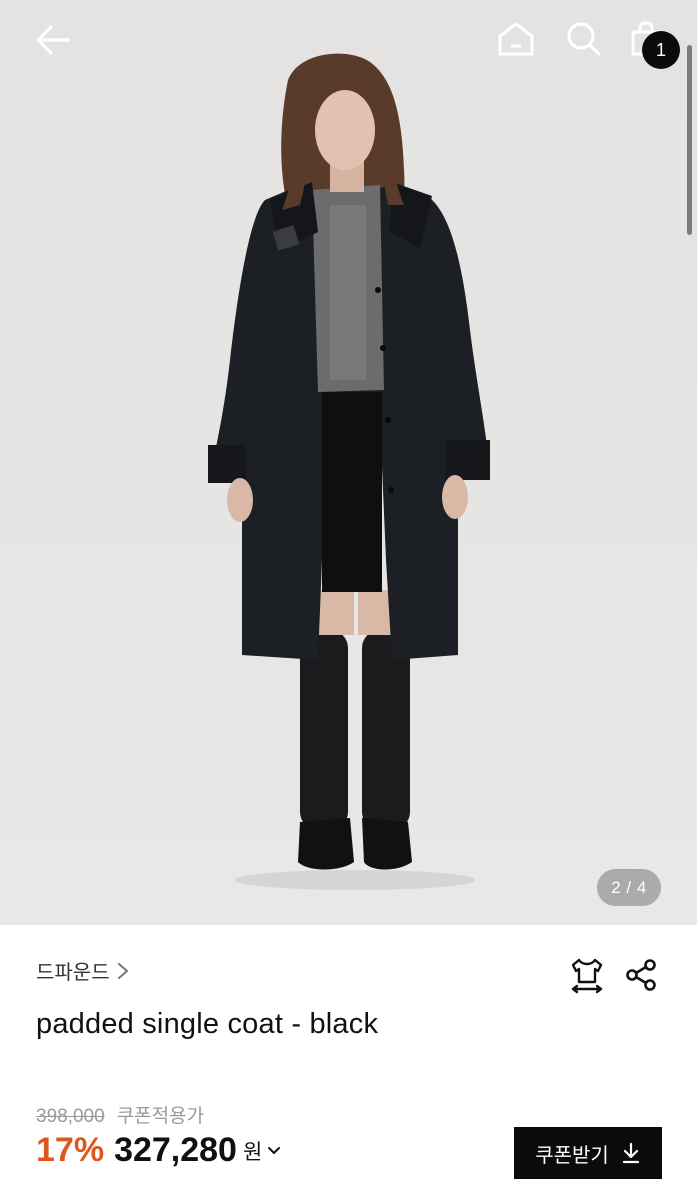  Describe the element at coordinates (252, 1152) in the screenshot. I see `currency-unit: 원` at that location.